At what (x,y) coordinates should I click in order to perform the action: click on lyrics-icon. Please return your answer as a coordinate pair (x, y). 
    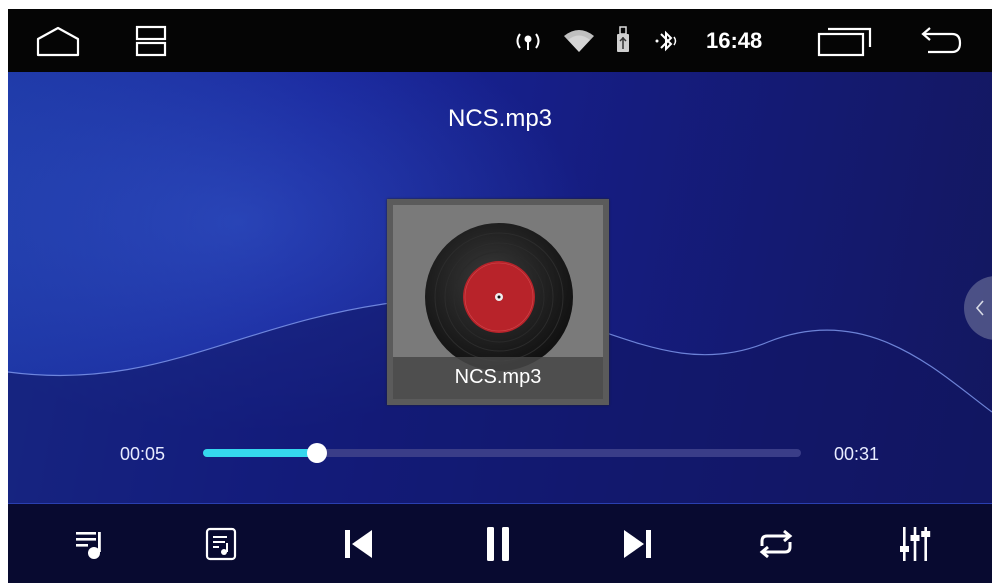
    Looking at the image, I should click on (221, 544).